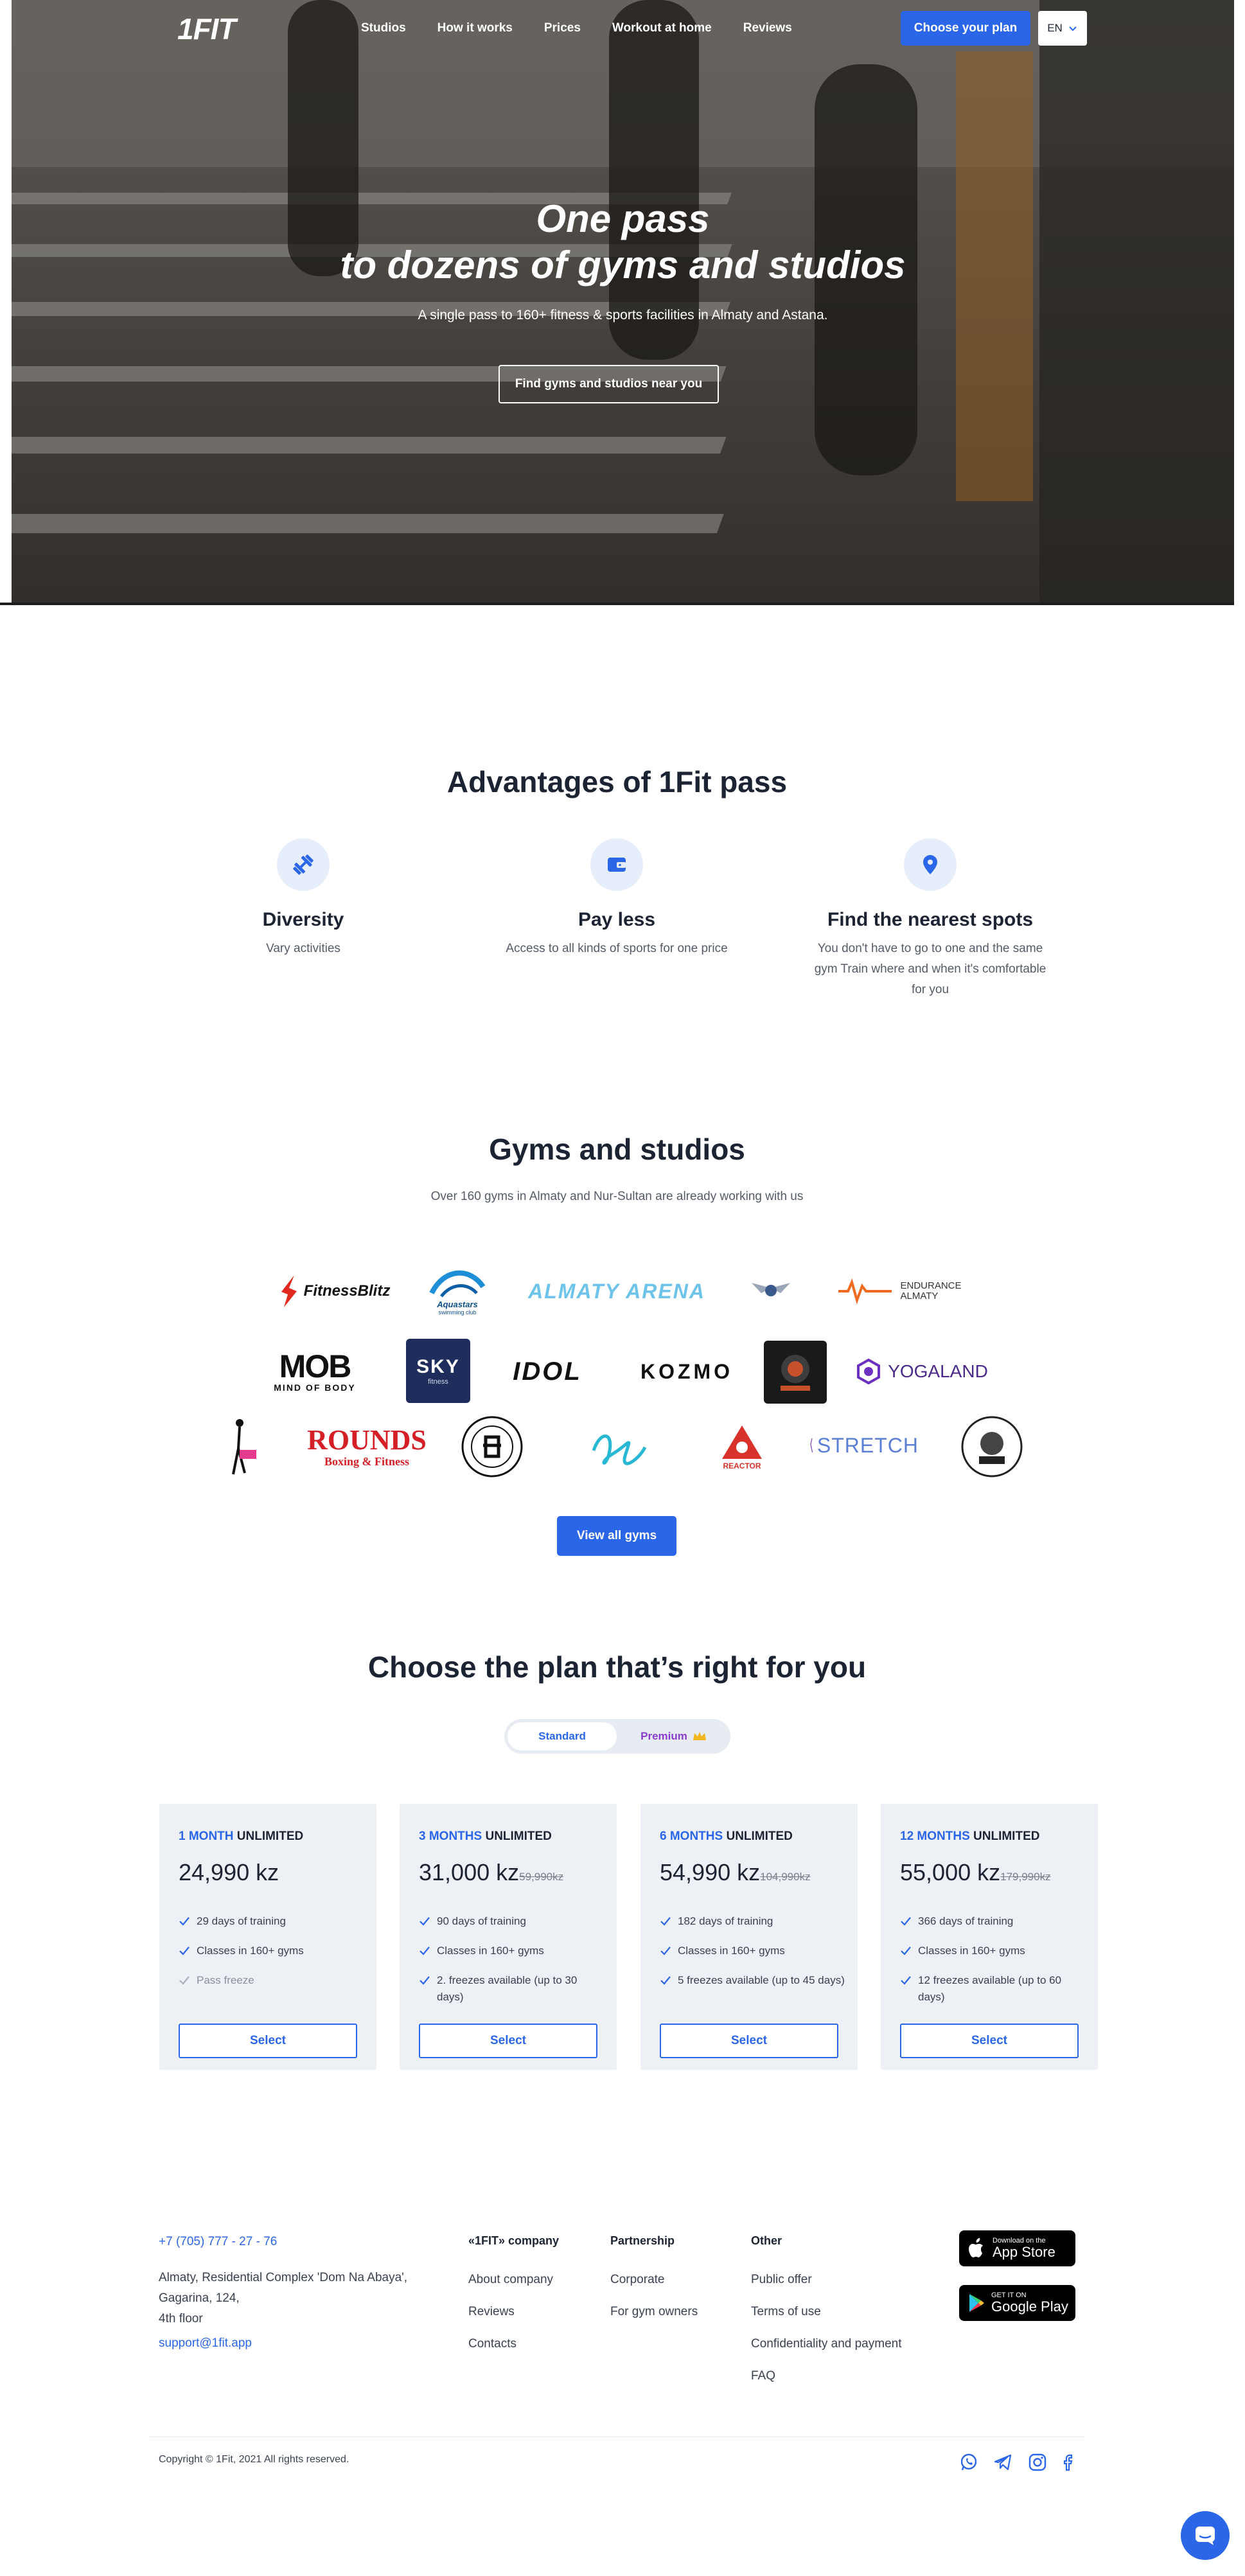 The height and width of the screenshot is (2576, 1245). Describe the element at coordinates (616, 1536) in the screenshot. I see `view-all-gyms-button: View all gyms` at that location.